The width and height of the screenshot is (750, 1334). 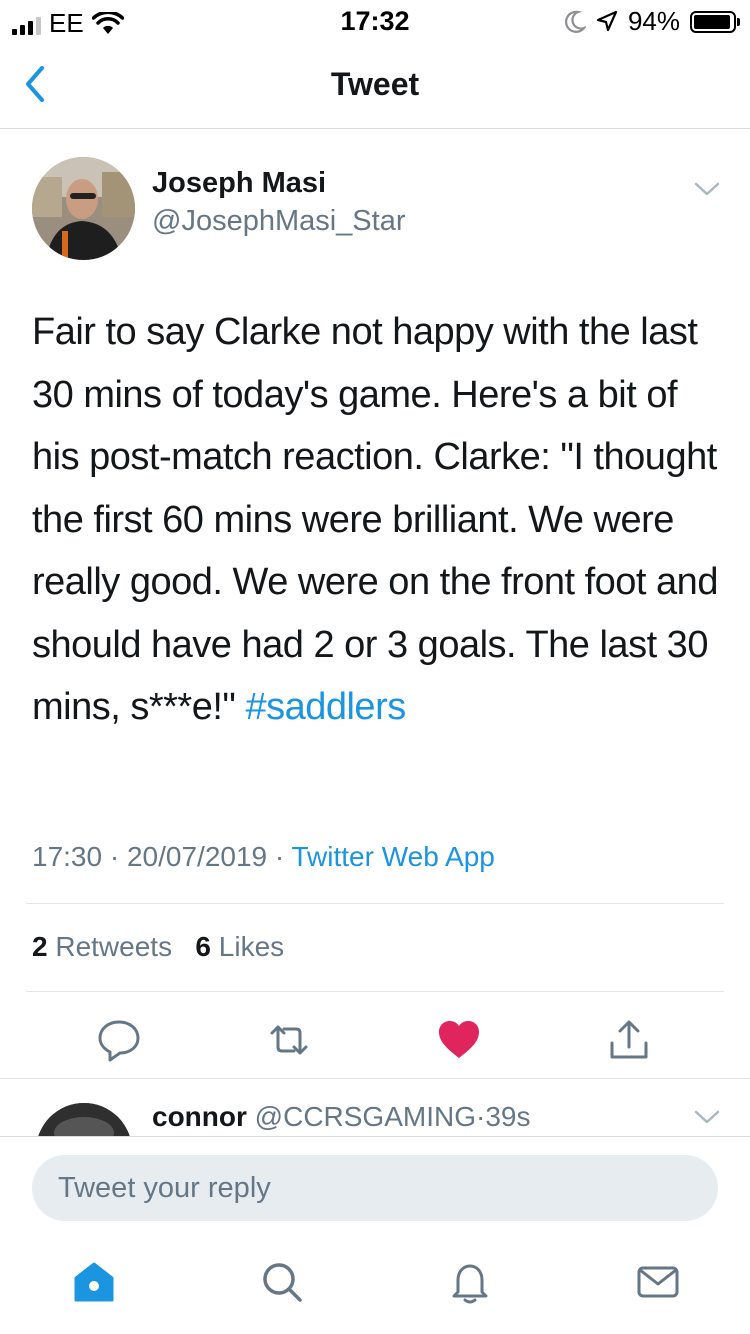 What do you see at coordinates (199, 1116) in the screenshot?
I see `reply-author-name: connor` at bounding box center [199, 1116].